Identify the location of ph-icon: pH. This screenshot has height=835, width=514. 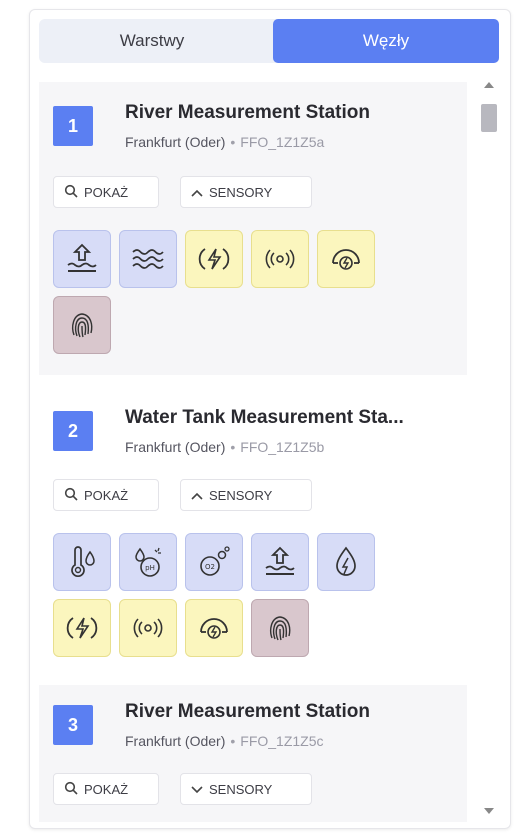
(148, 562).